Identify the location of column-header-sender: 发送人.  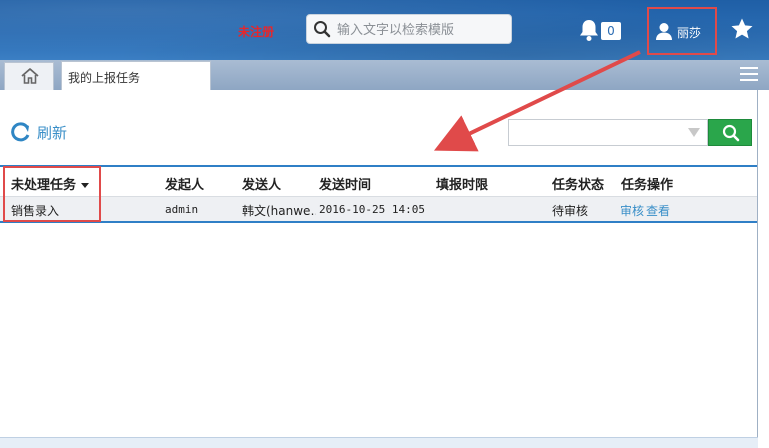
(262, 185).